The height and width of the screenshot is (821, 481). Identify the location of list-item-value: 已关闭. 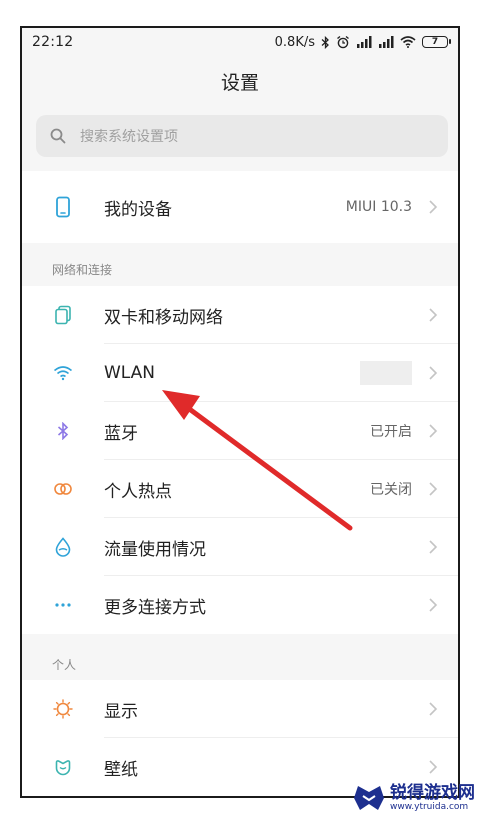
(391, 490).